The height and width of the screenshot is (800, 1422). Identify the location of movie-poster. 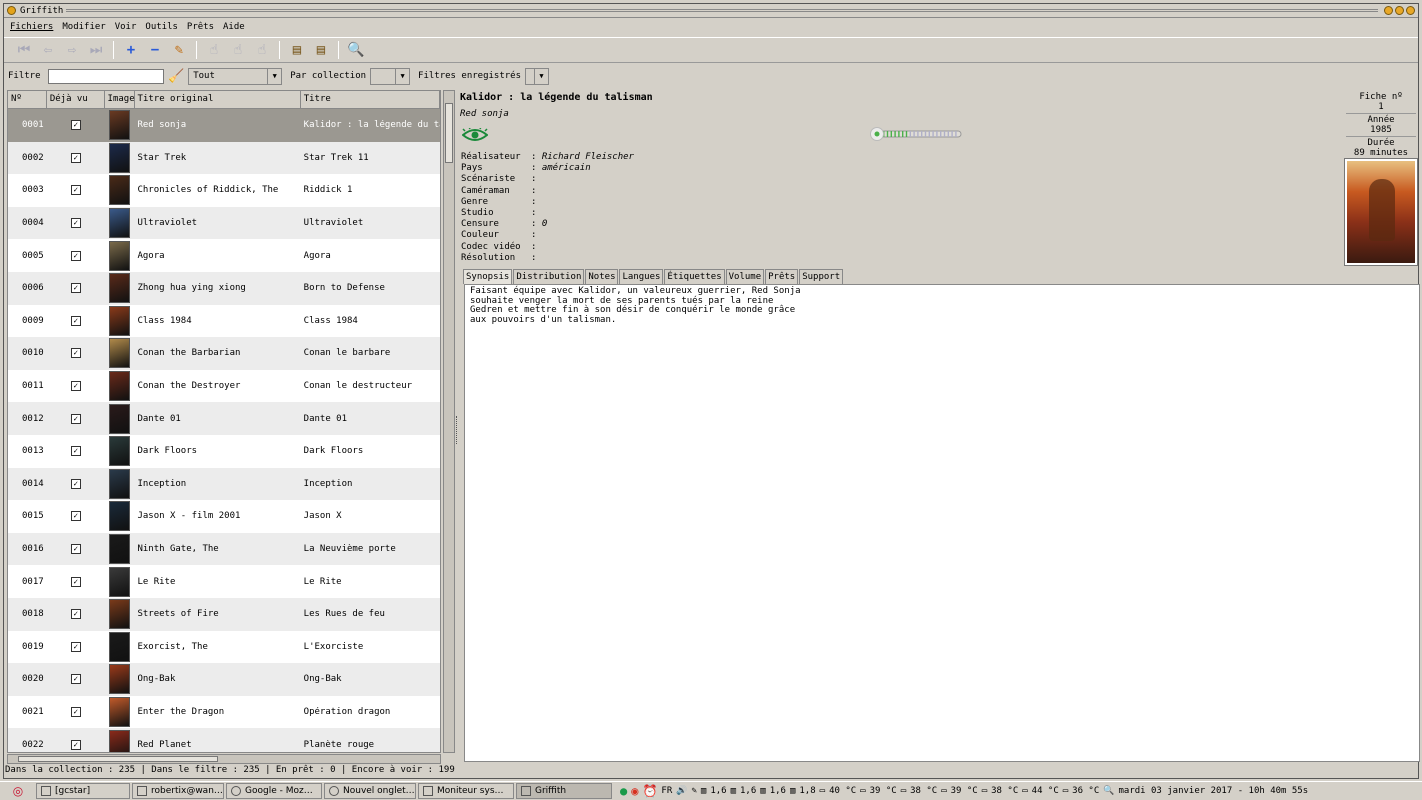
(1381, 212).